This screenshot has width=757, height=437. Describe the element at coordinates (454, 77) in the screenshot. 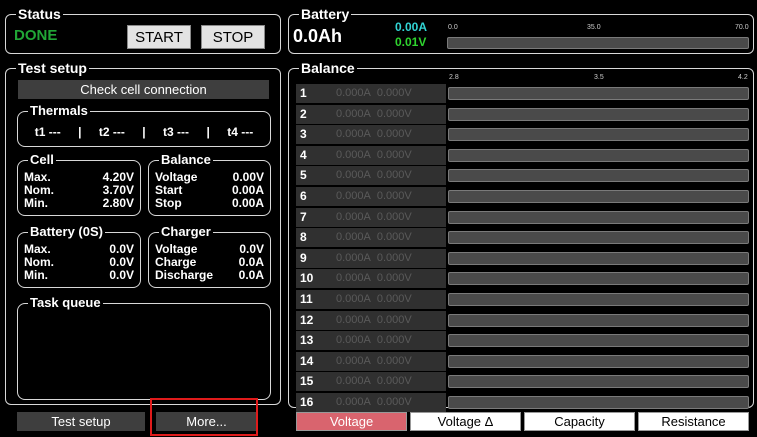

I see `balance-scale-min: 2.8` at that location.